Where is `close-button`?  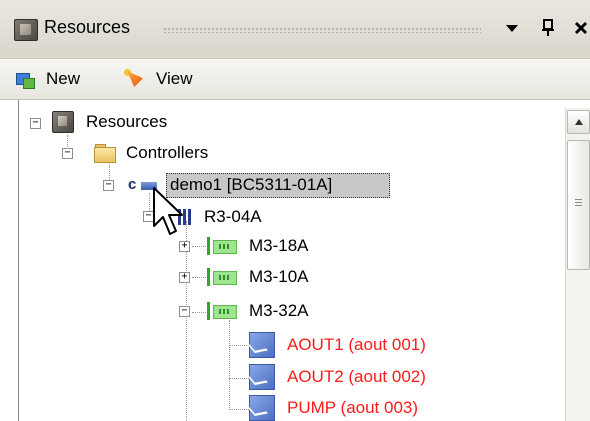
close-button is located at coordinates (578, 28).